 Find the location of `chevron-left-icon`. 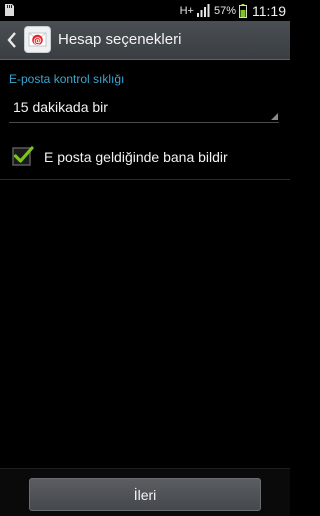

chevron-left-icon is located at coordinates (12, 40).